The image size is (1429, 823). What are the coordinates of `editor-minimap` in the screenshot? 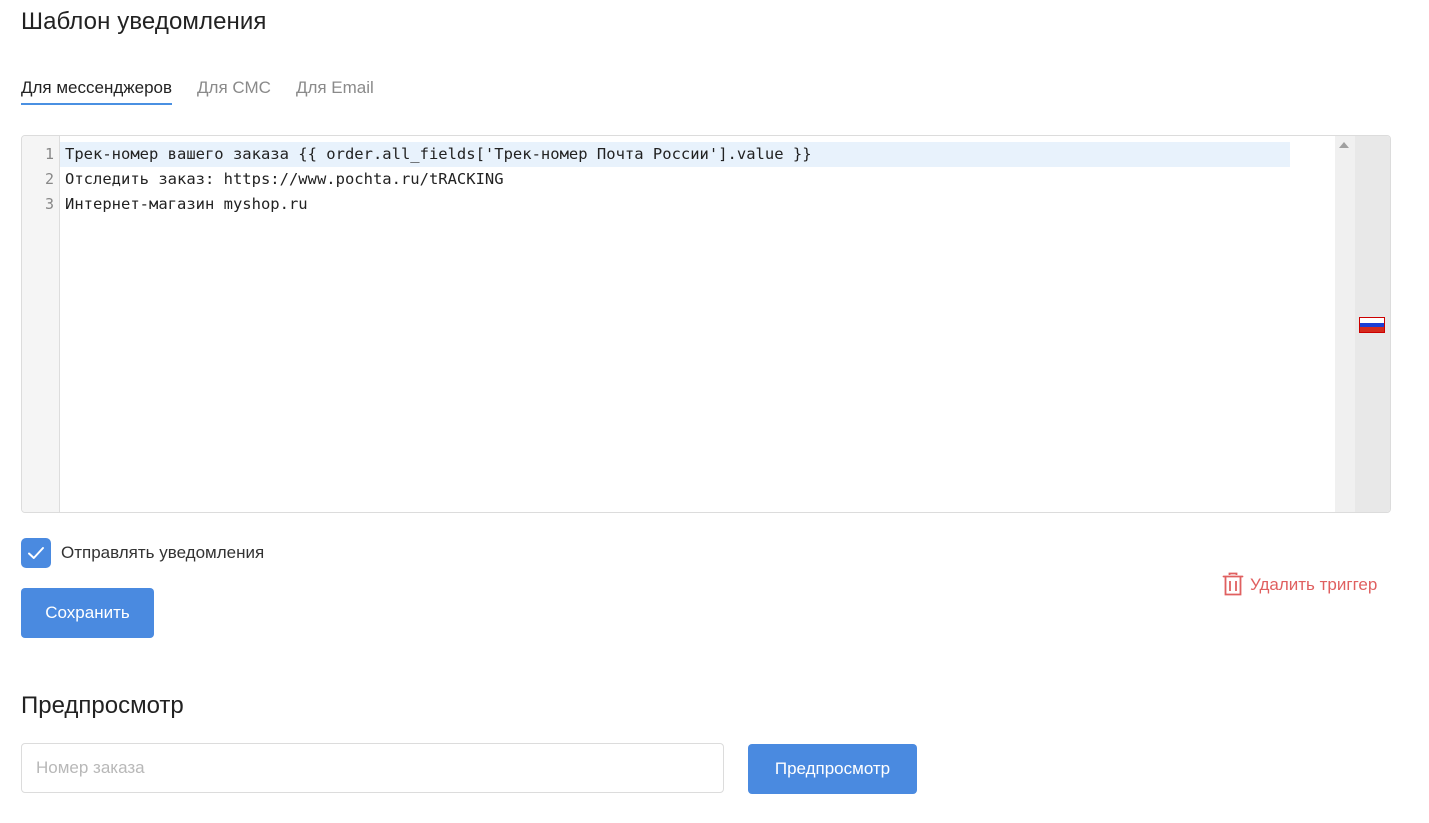 It's located at (1372, 324).